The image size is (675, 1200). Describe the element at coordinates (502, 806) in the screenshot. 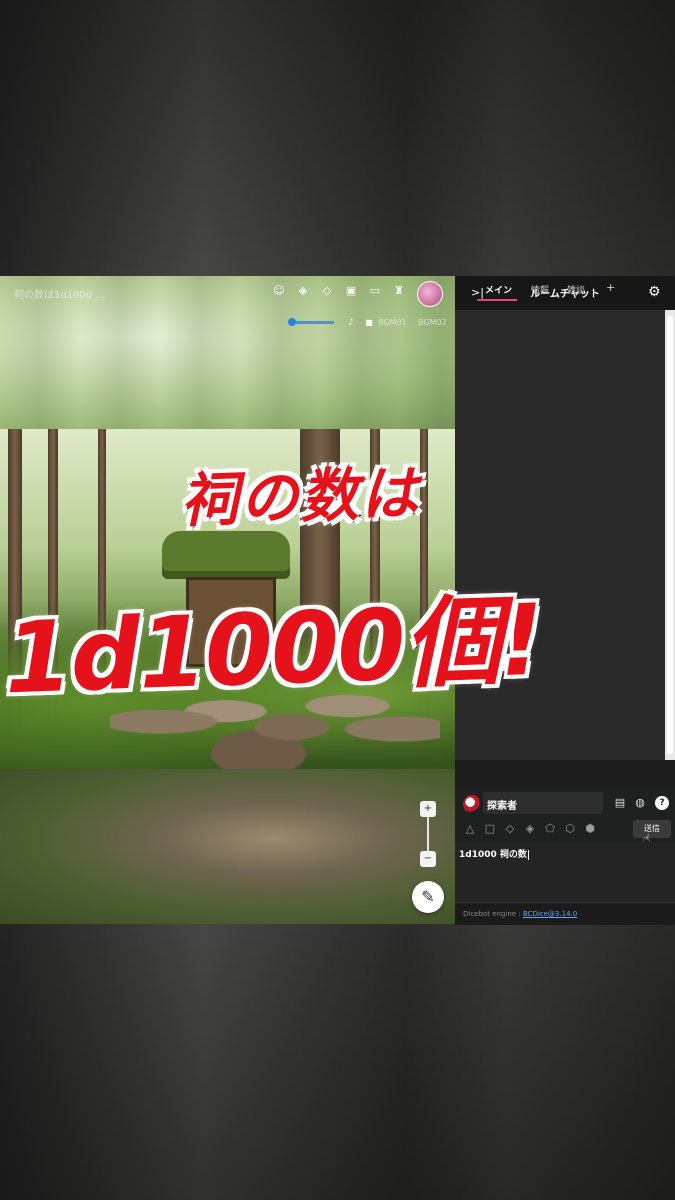

I see `character-name: 探索者` at that location.